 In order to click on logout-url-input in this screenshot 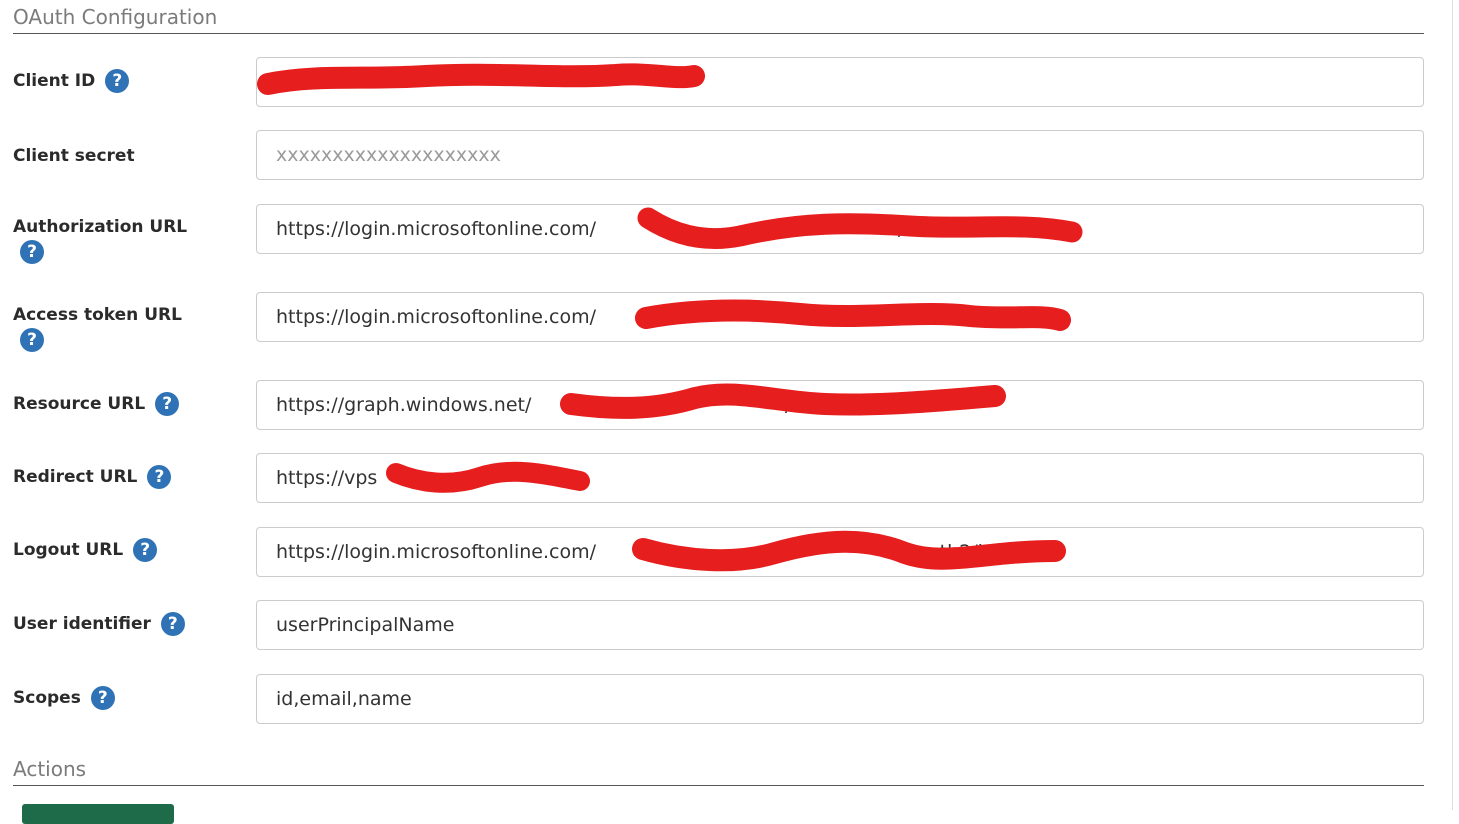, I will do `click(840, 552)`.